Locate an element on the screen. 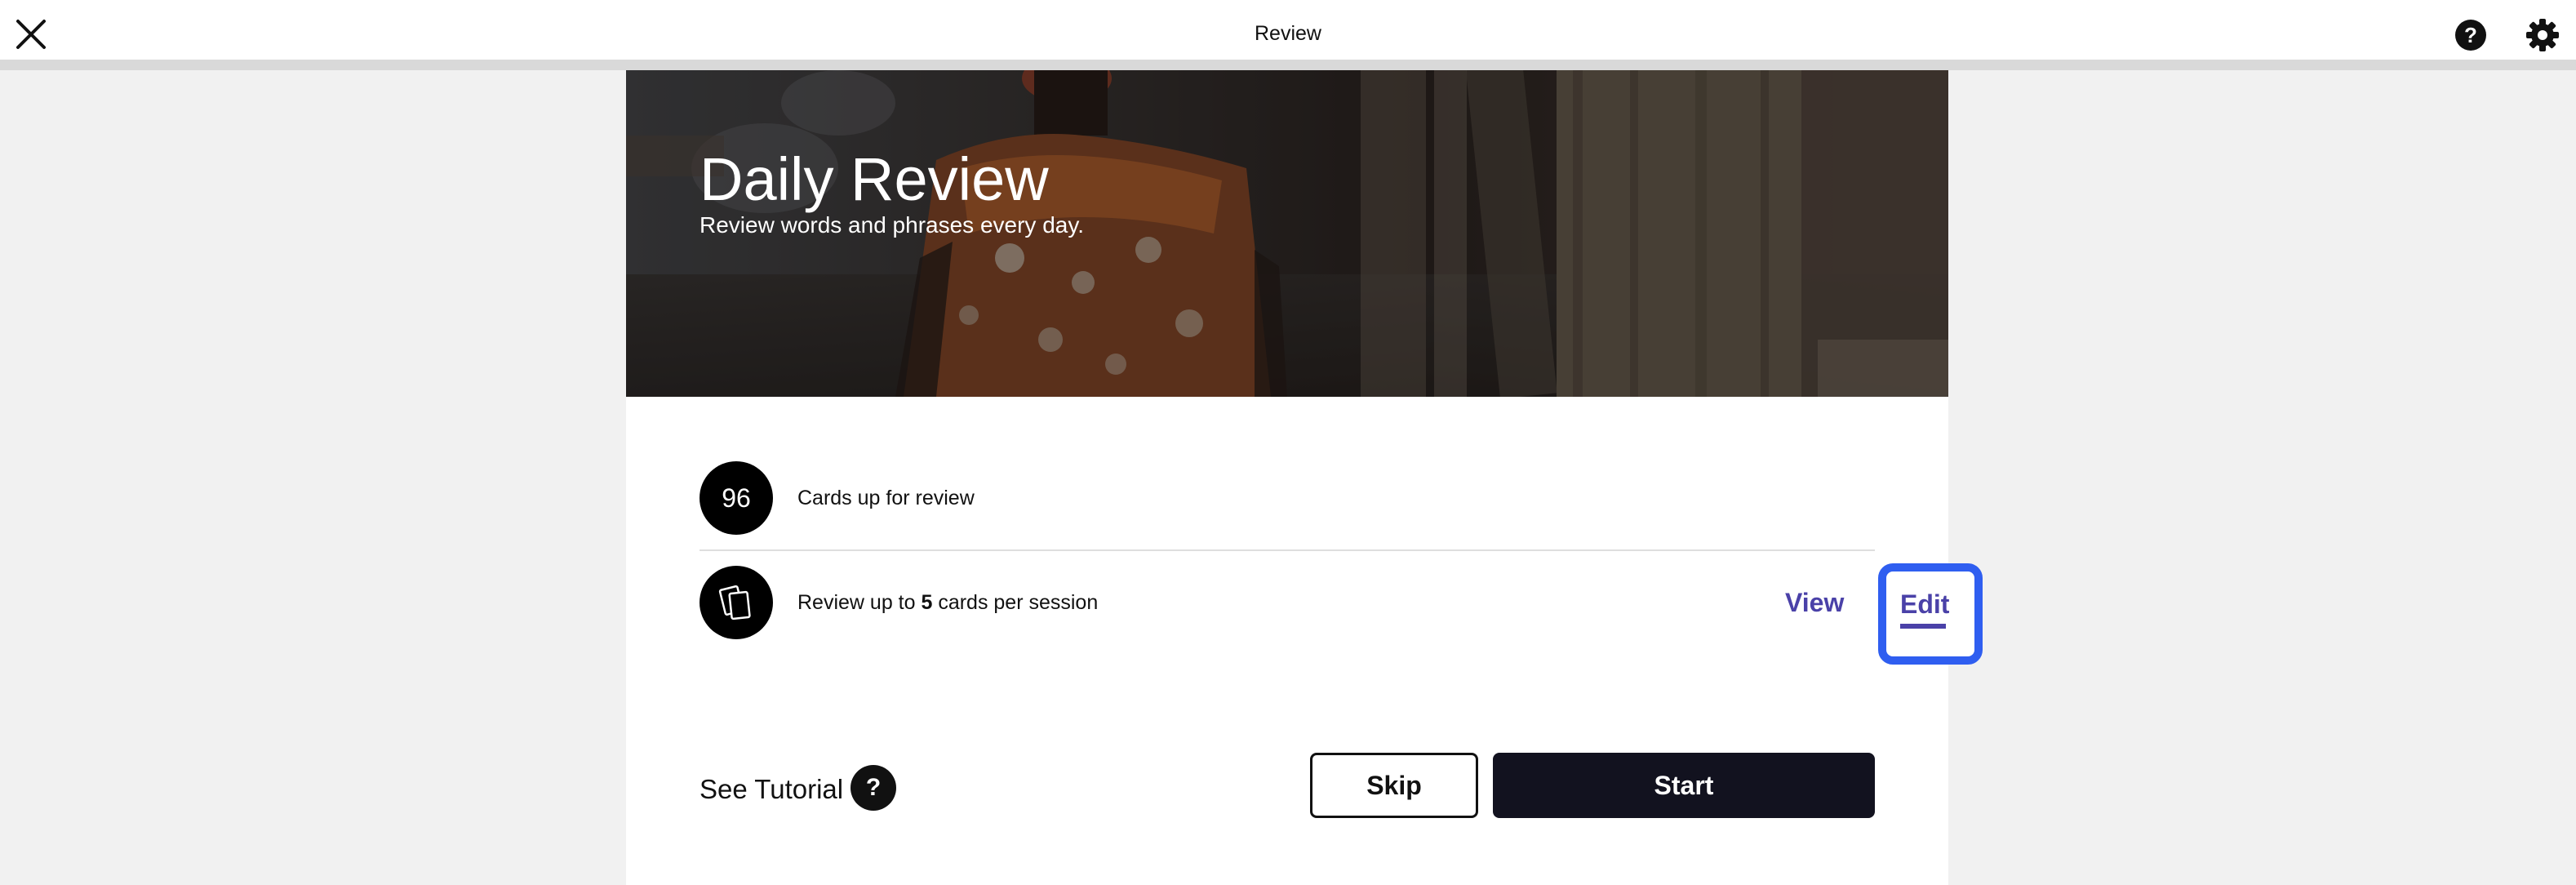 This screenshot has height=885, width=2576. see-tutorial-link: See Tutorial ? is located at coordinates (806, 787).